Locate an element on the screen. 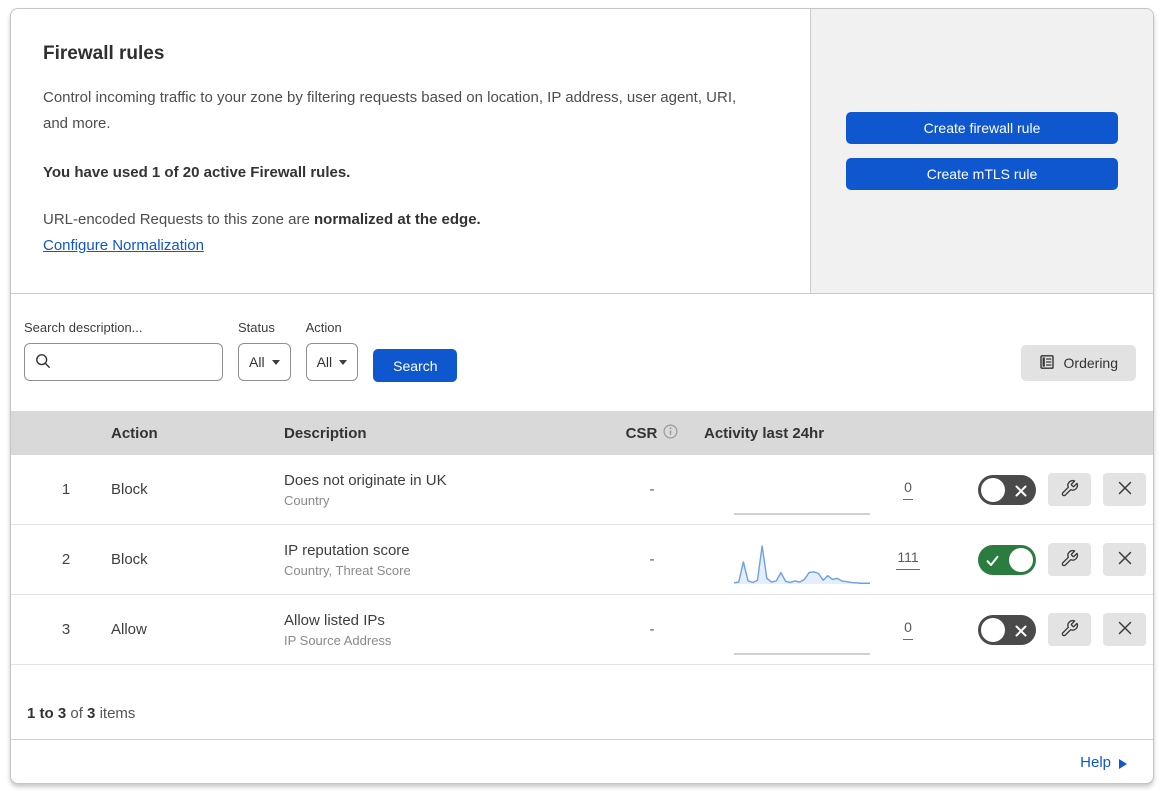  create-firewall-rule-button: Create firewall rule is located at coordinates (982, 128).